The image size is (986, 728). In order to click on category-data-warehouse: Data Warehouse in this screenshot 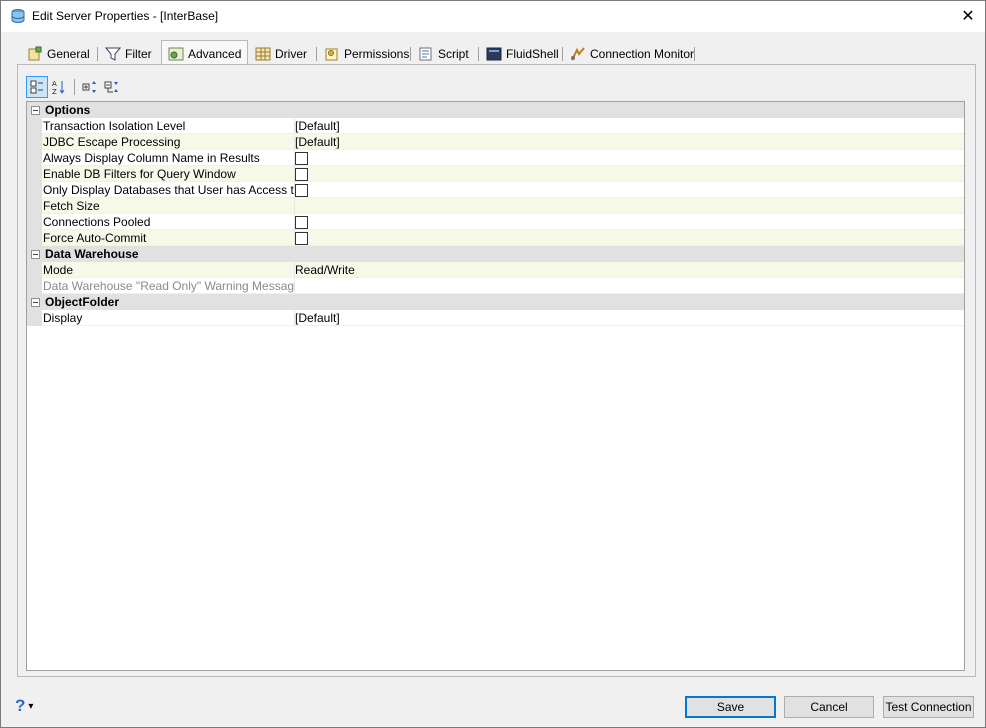, I will do `click(495, 254)`.